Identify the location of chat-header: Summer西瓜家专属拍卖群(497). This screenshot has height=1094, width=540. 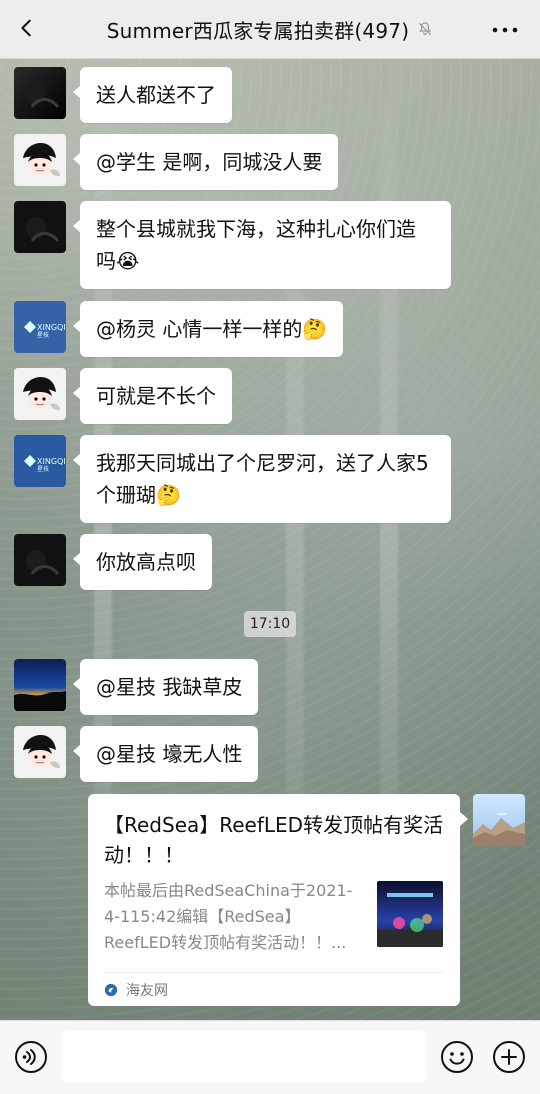
(270, 29).